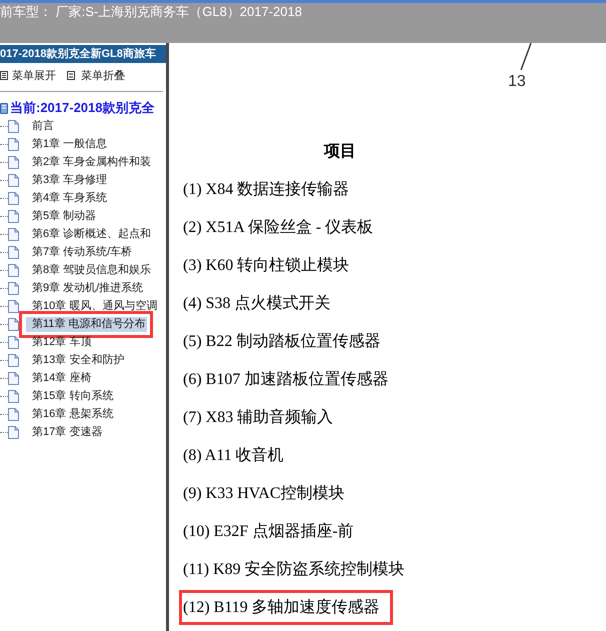  I want to click on tree-item: 第14章 座椅, so click(60, 378).